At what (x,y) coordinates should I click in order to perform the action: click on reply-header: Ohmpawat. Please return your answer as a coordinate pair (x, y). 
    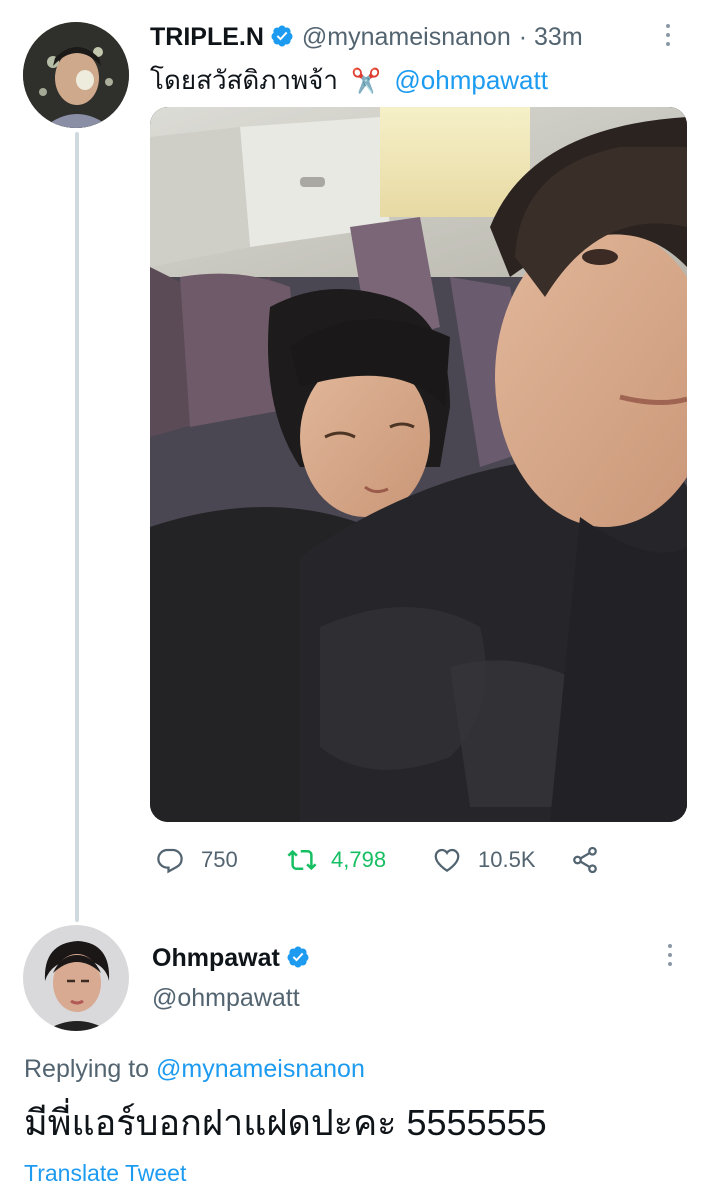
    Looking at the image, I should click on (231, 958).